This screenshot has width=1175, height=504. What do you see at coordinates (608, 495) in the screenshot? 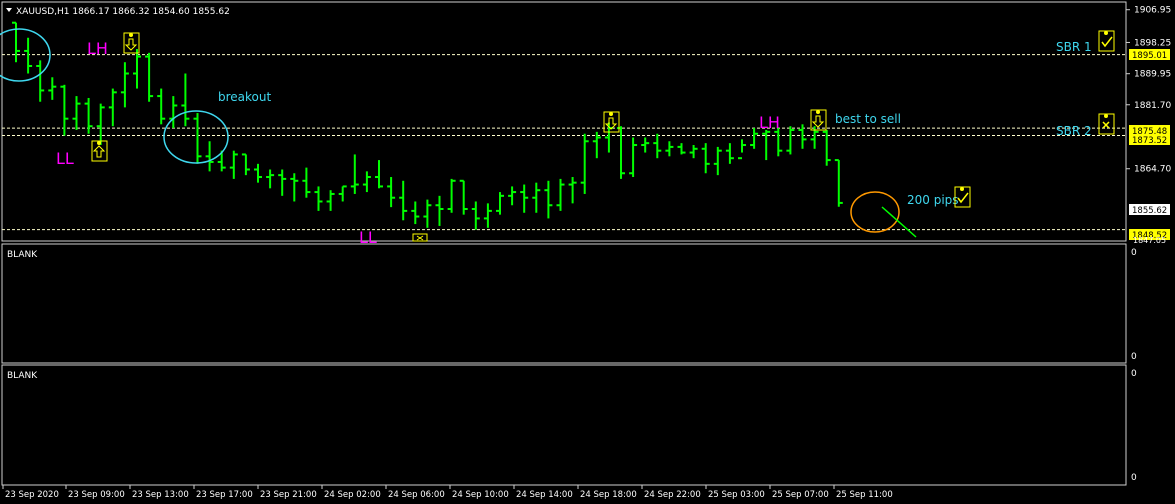
I see `time-label: 24 Sep 18:00` at bounding box center [608, 495].